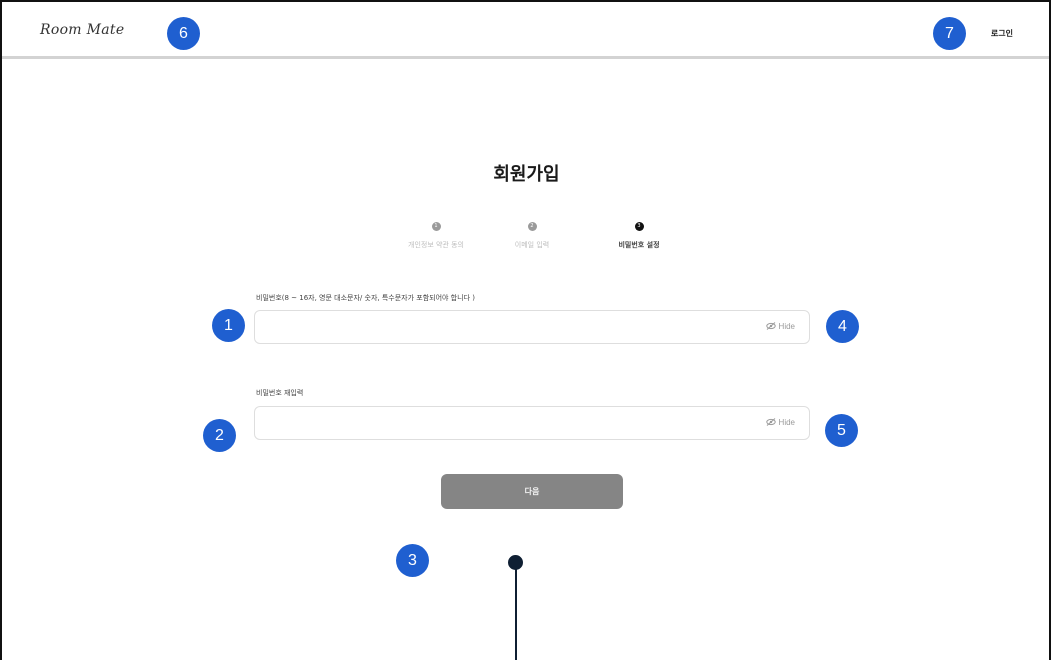  Describe the element at coordinates (183, 33) in the screenshot. I see `annotation-marker-6: 6` at that location.